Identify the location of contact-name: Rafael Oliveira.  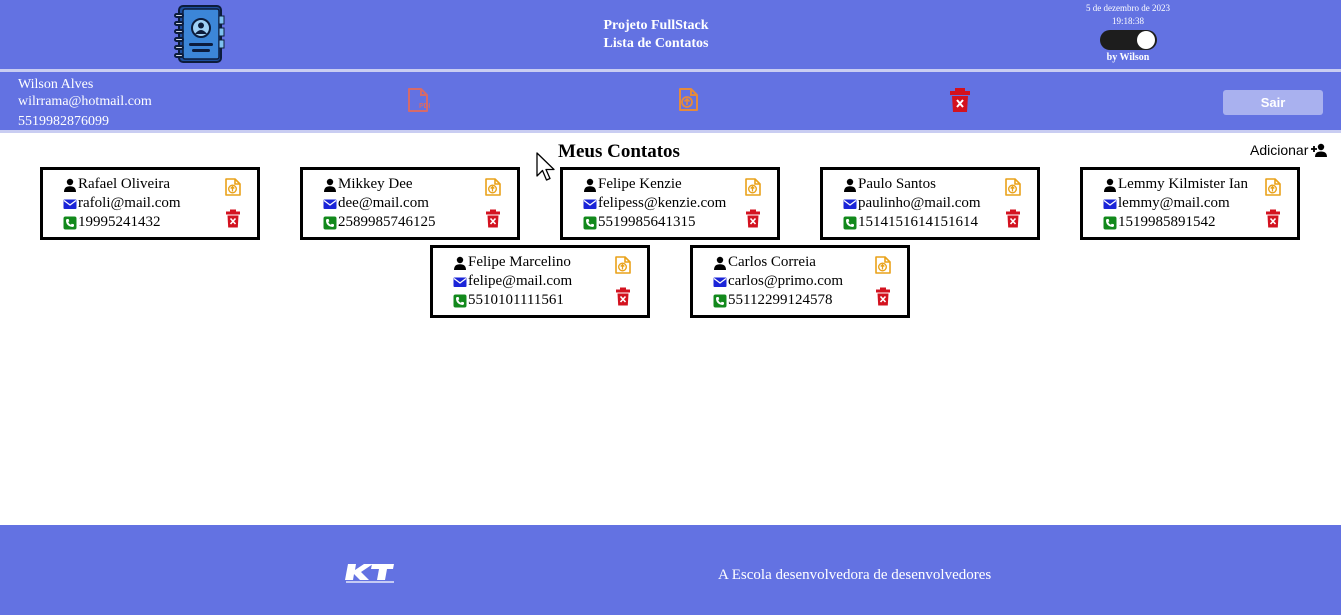
(124, 184).